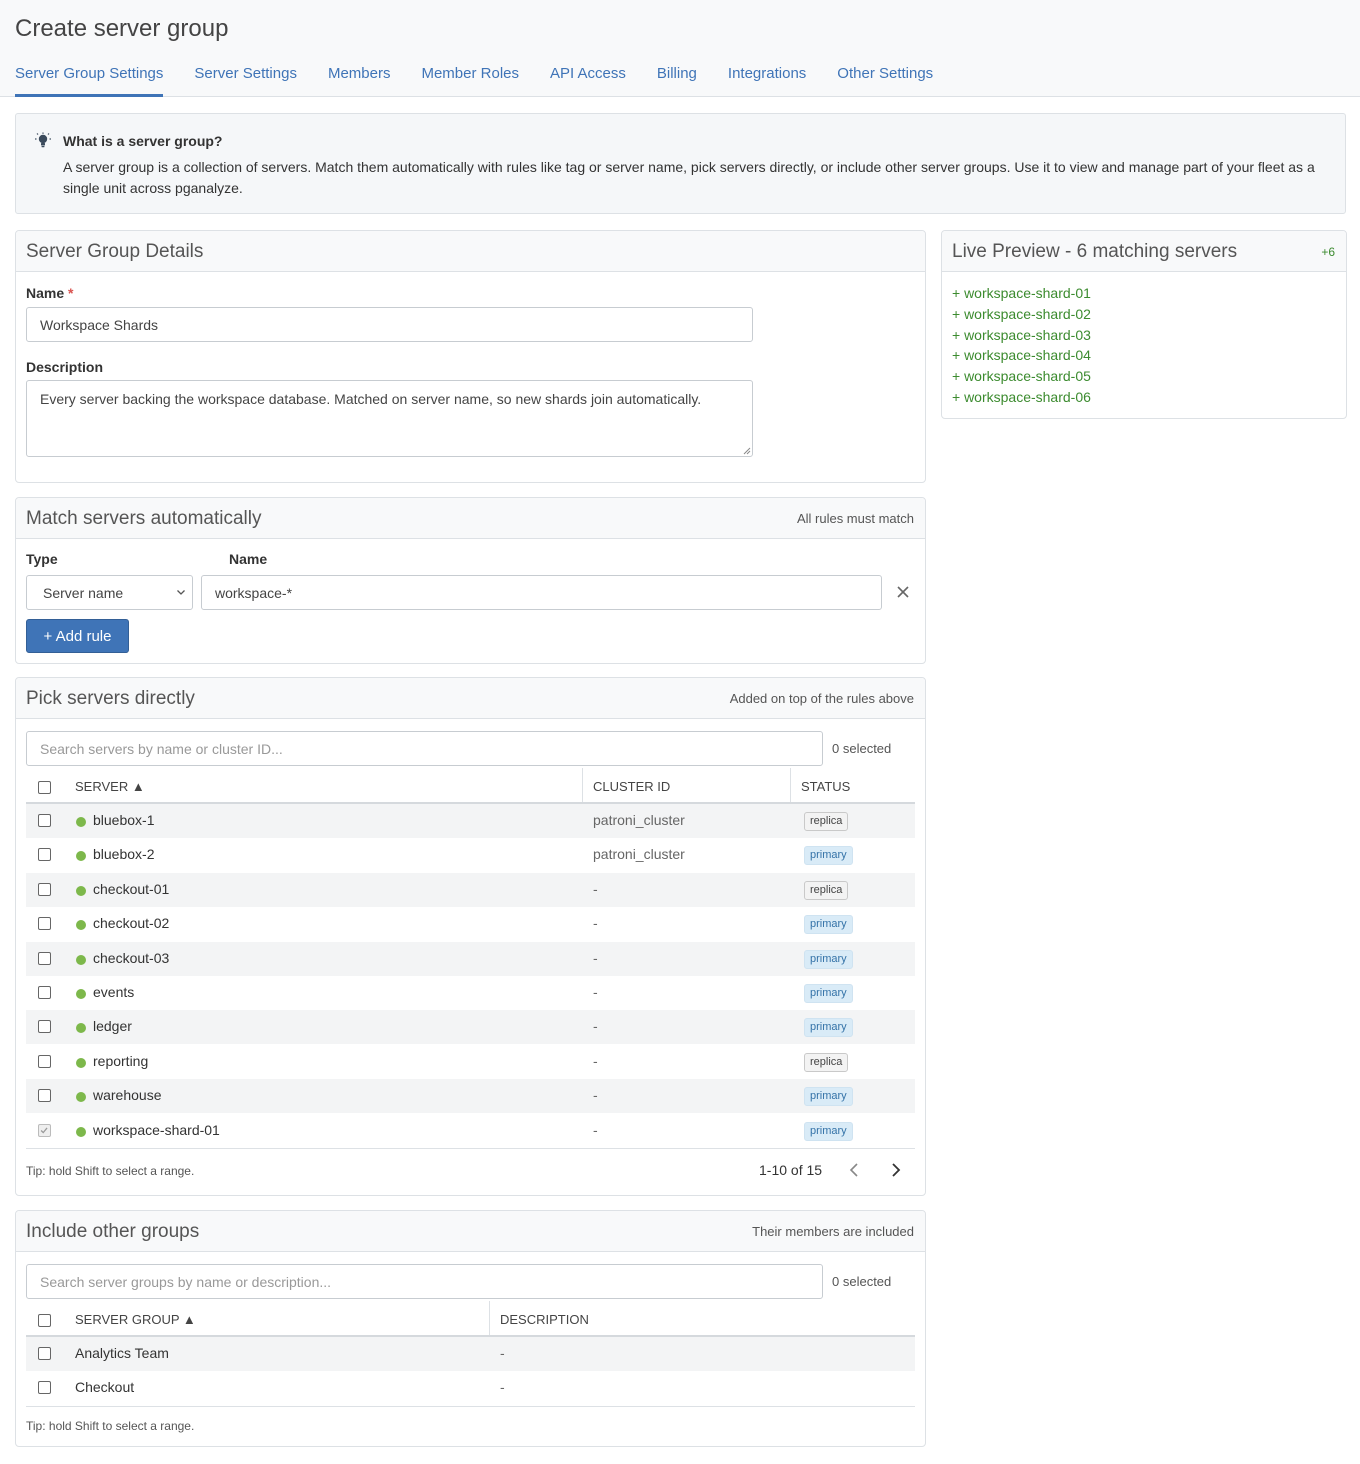 Image resolution: width=1360 pixels, height=1464 pixels. Describe the element at coordinates (470, 1354) in the screenshot. I see `table-row: Analytics Team -` at that location.